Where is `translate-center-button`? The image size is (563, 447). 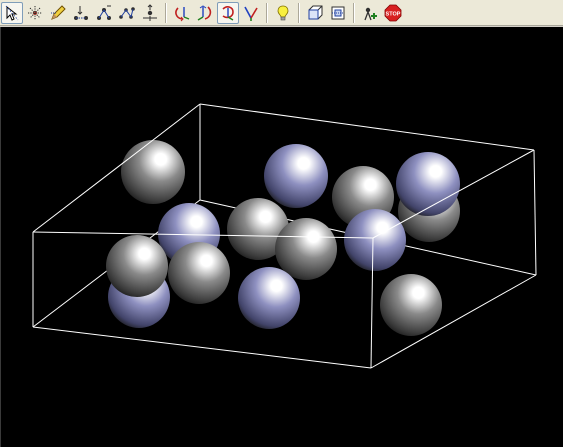 translate-center-button is located at coordinates (150, 13).